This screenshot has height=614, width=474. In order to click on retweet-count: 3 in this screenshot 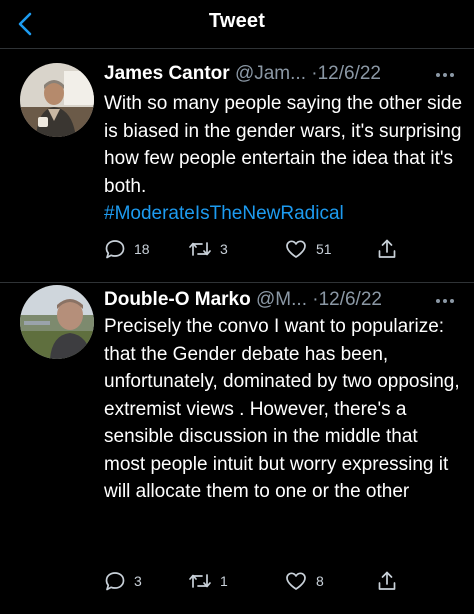, I will do `click(224, 249)`.